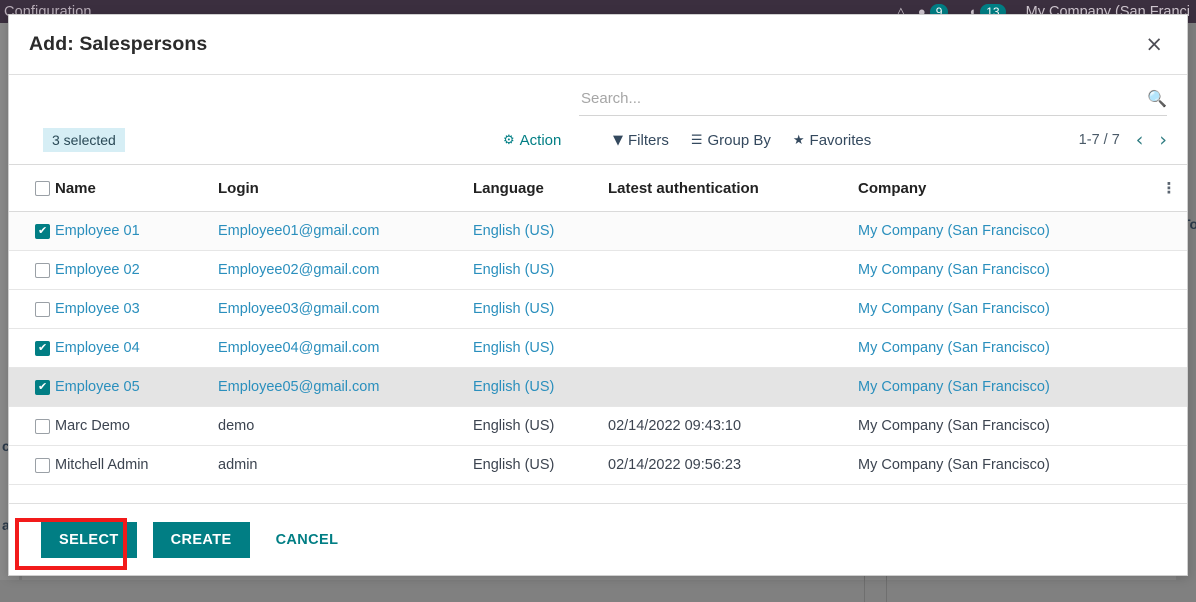  Describe the element at coordinates (97, 387) in the screenshot. I see `cell-name-link: Employee 05` at that location.